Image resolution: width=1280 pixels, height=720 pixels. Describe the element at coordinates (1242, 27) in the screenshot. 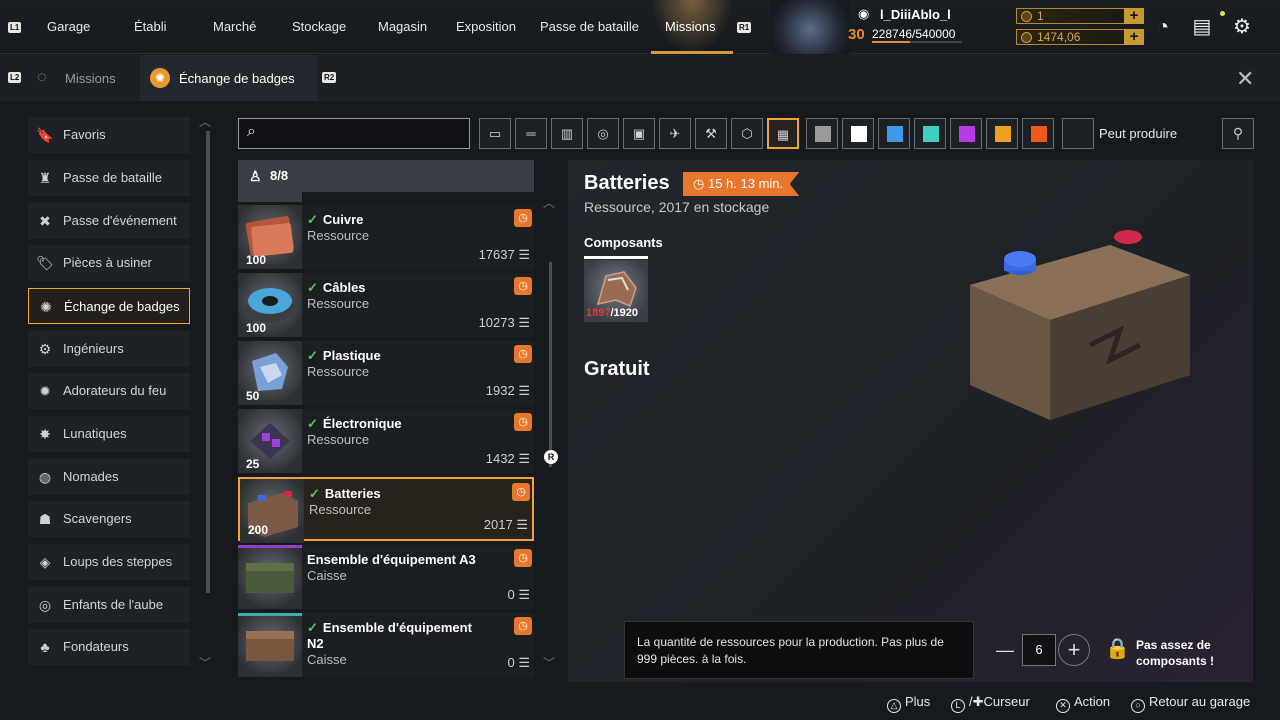

I see `gear-icon: ⚙` at that location.